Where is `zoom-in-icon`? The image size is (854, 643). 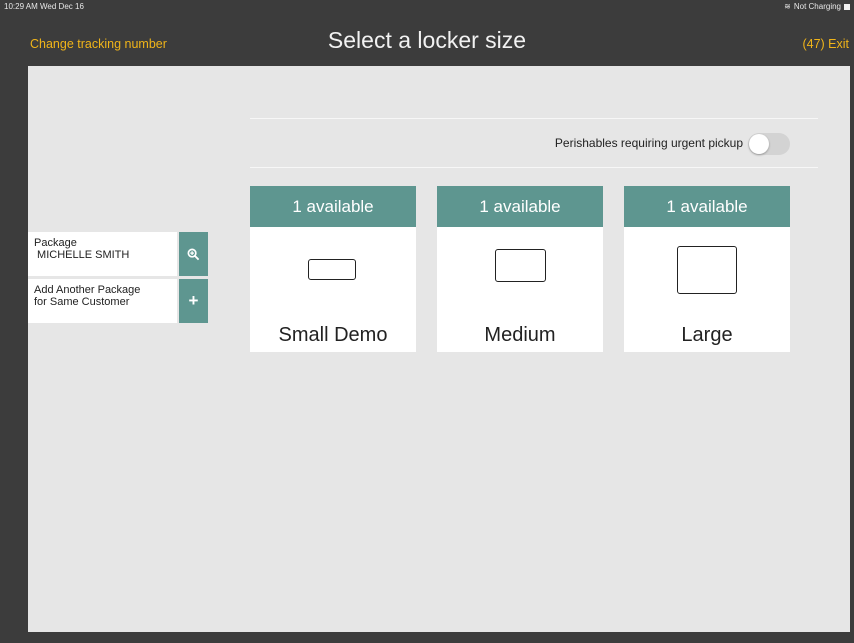
zoom-in-icon is located at coordinates (193, 254).